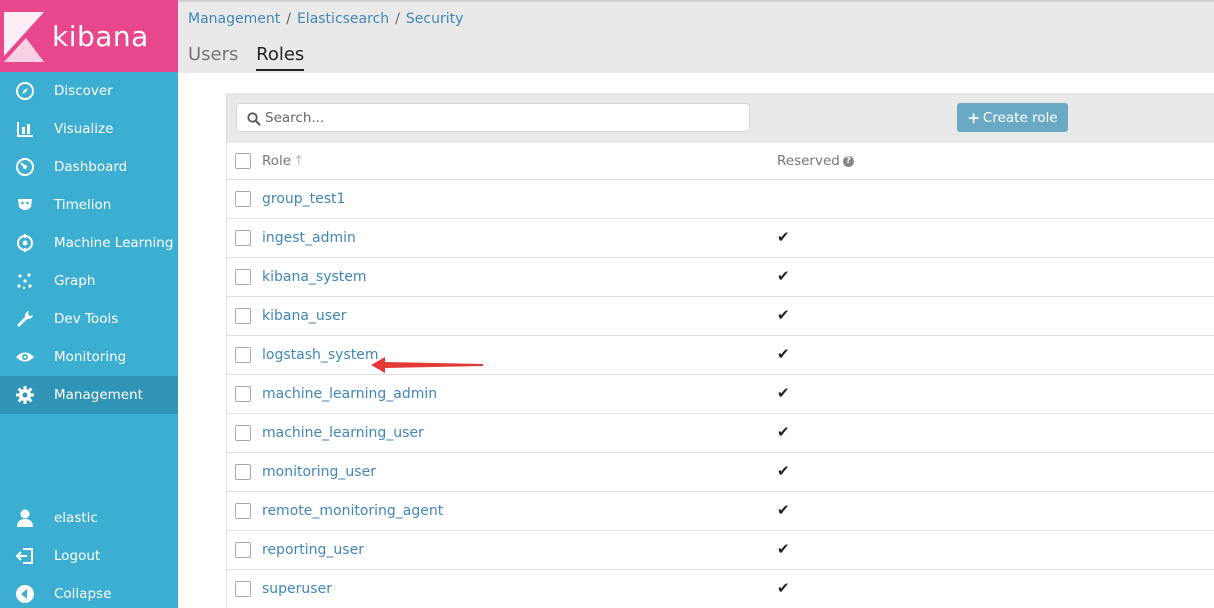 This screenshot has height=608, width=1214. I want to click on timelion-icon, so click(25, 205).